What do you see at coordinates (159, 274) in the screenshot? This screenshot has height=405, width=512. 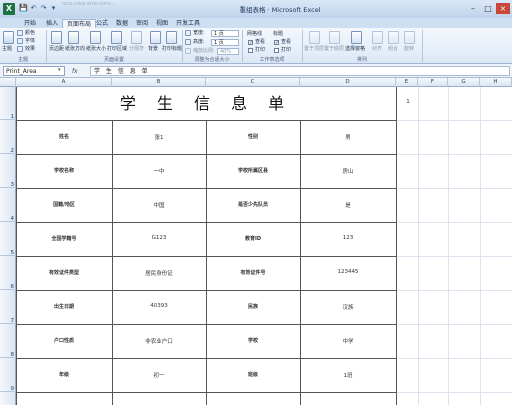 I see `field-value: 居民身份证` at bounding box center [159, 274].